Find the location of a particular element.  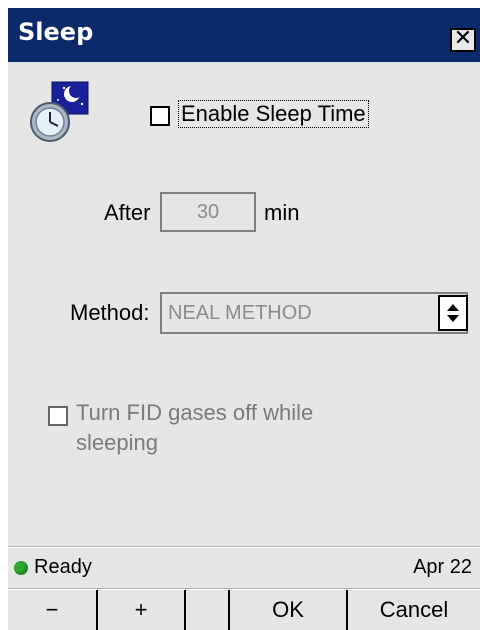

method-select-button is located at coordinates (453, 313).